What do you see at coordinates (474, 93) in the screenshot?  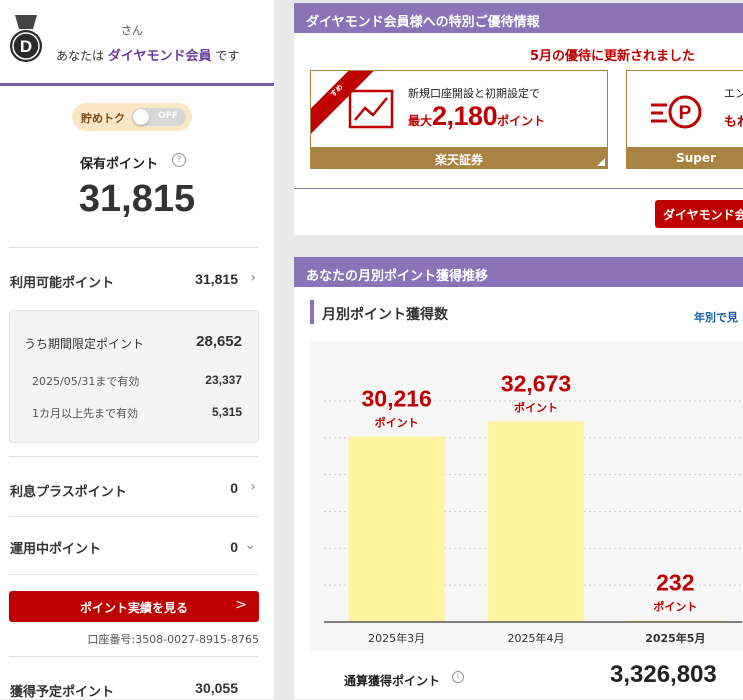 I see `offer-description: 新規口座開設と初期設定で` at bounding box center [474, 93].